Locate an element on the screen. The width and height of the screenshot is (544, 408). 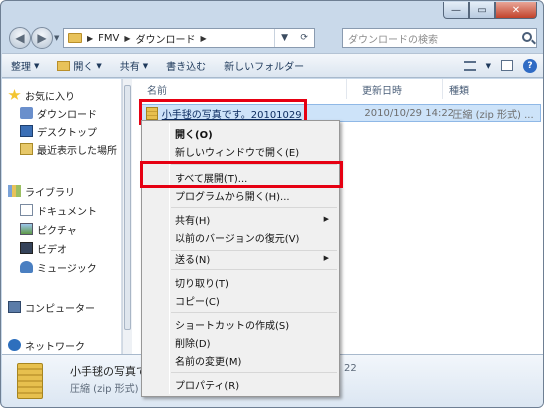
nav-scrollbar is located at coordinates (127, 216).